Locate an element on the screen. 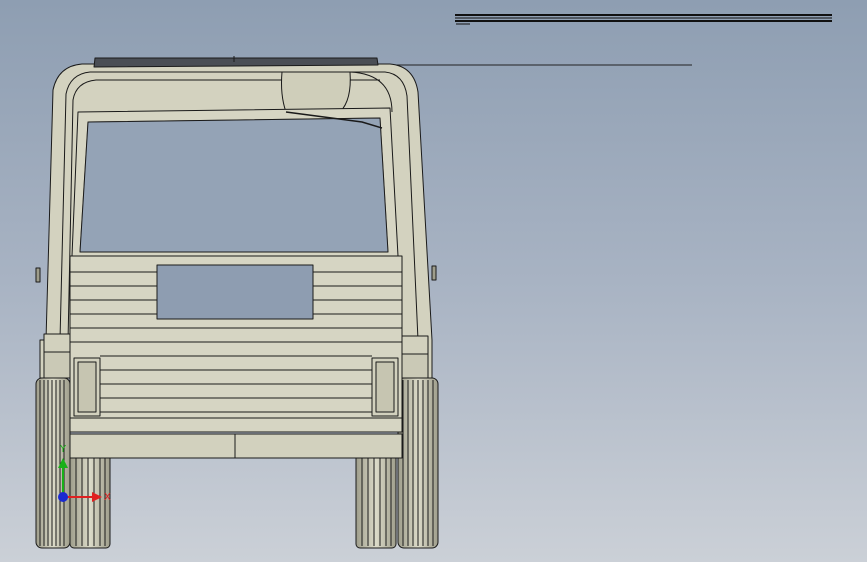 Image resolution: width=867 pixels, height=562 pixels. x-axis-label: X is located at coordinates (107, 497).